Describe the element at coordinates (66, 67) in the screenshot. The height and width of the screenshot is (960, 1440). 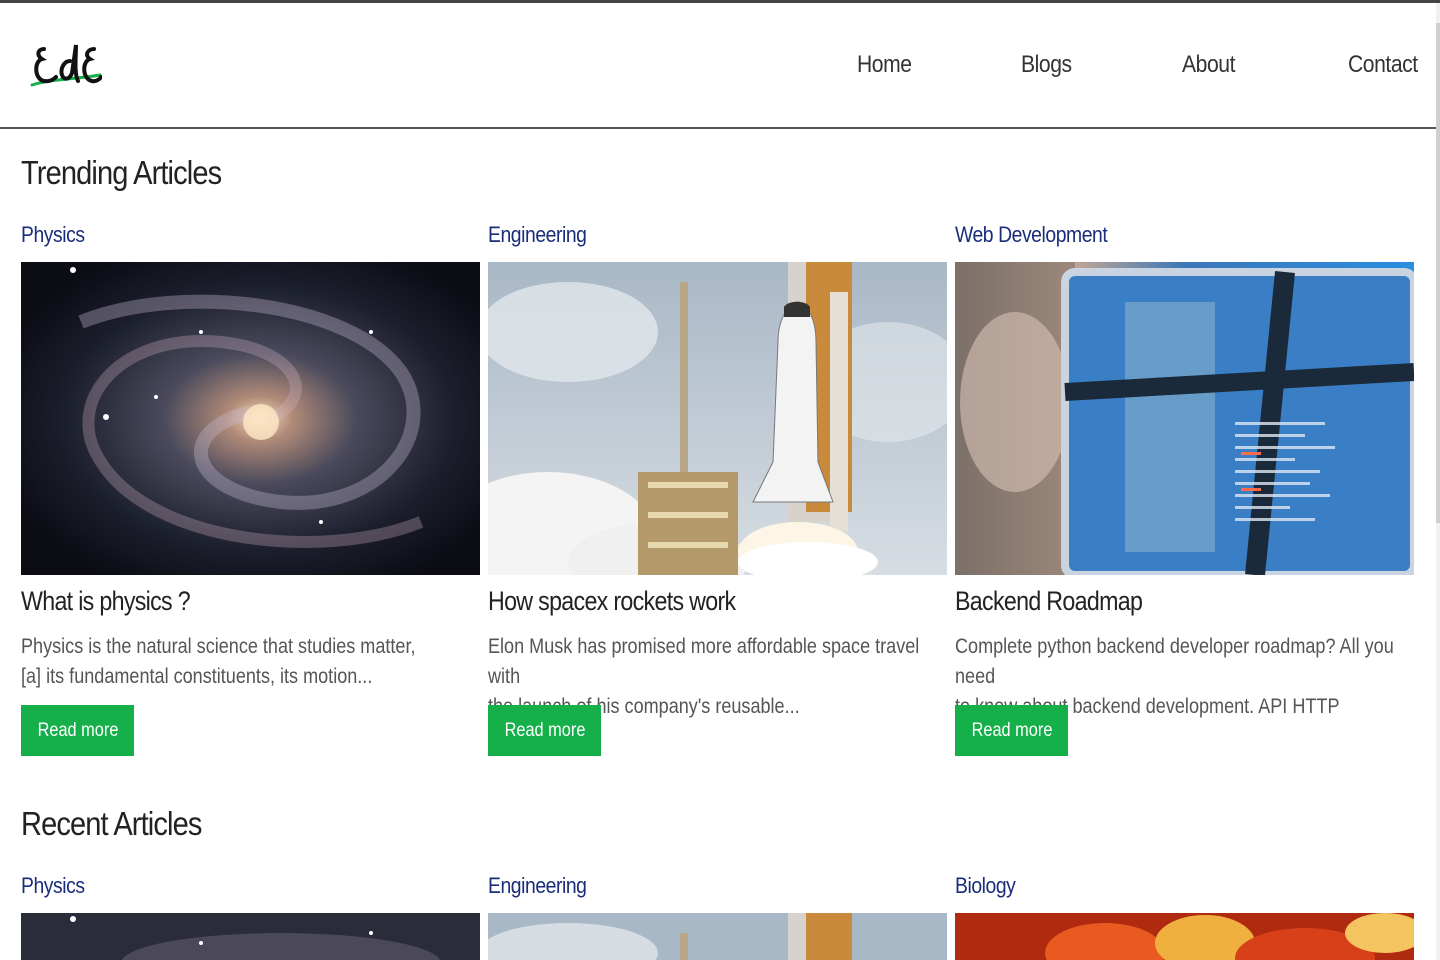
I see `site-logo` at that location.